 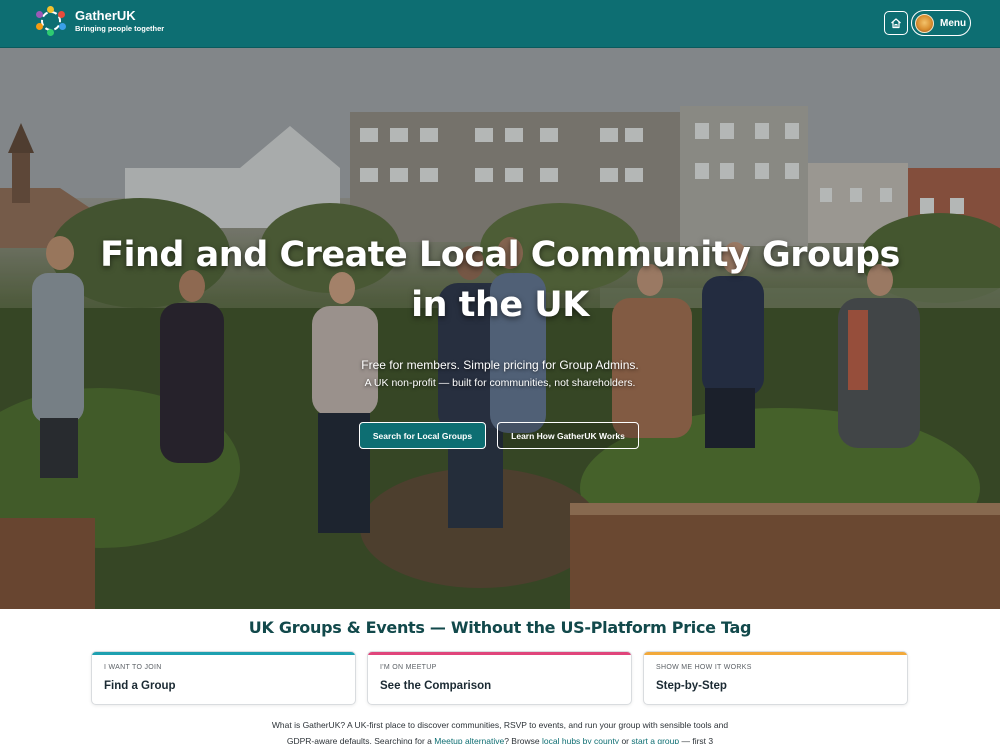 What do you see at coordinates (500, 255) in the screenshot?
I see `hero-title-line1: Find and Create Local Community Groups` at bounding box center [500, 255].